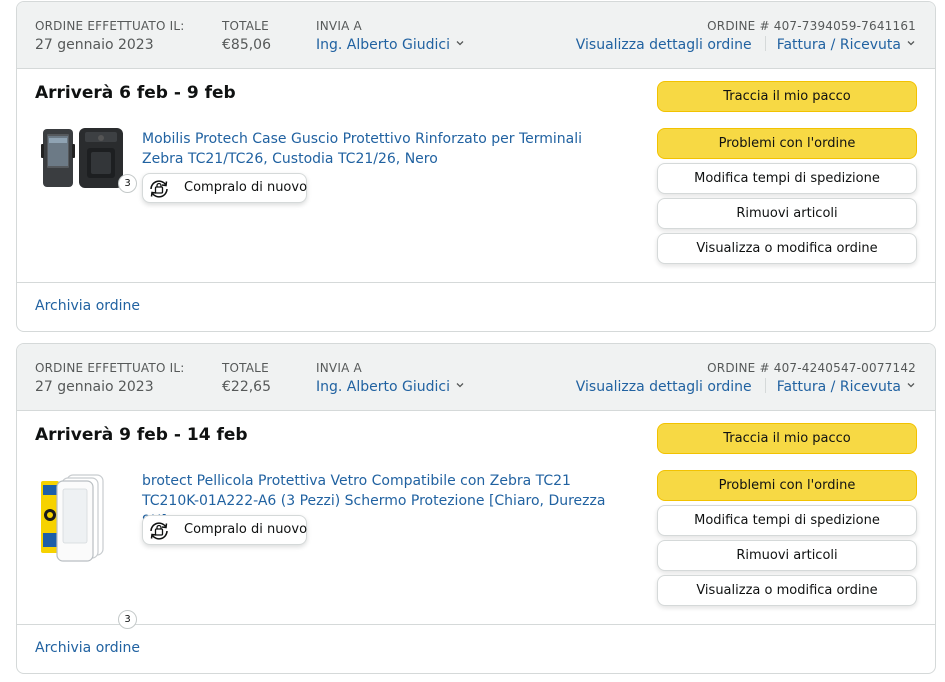  I want to click on order-total: €85,06, so click(246, 45).